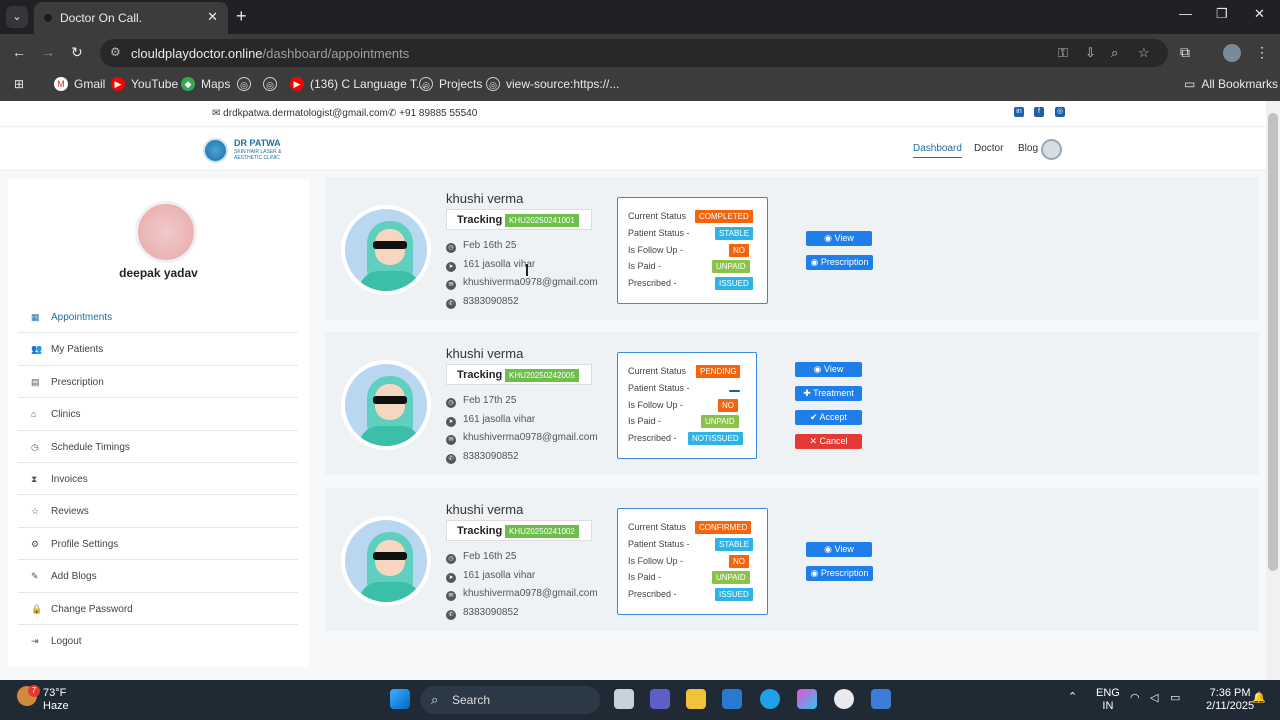 This screenshot has height=720, width=1280. I want to click on volume-icon: ◁, so click(1154, 697).